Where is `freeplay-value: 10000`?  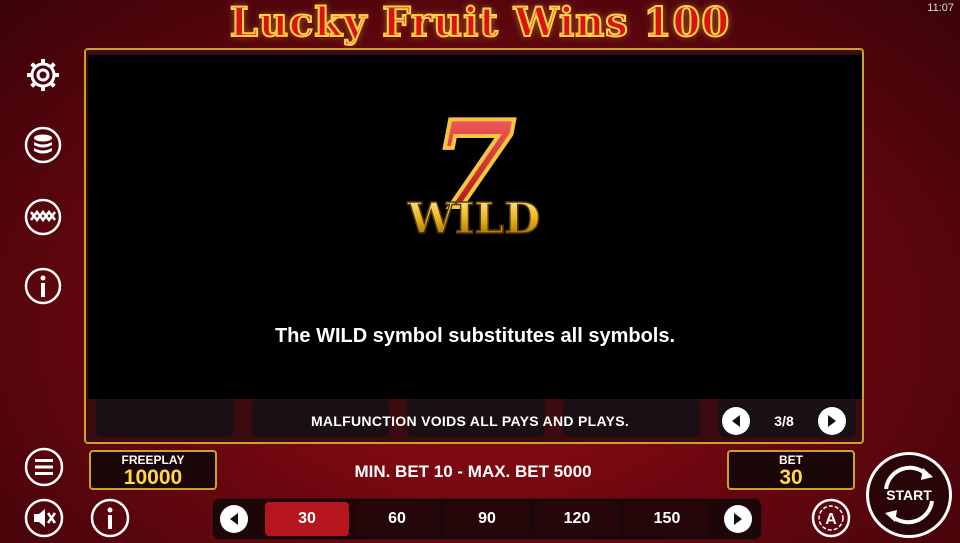
freeplay-value: 10000 is located at coordinates (153, 477).